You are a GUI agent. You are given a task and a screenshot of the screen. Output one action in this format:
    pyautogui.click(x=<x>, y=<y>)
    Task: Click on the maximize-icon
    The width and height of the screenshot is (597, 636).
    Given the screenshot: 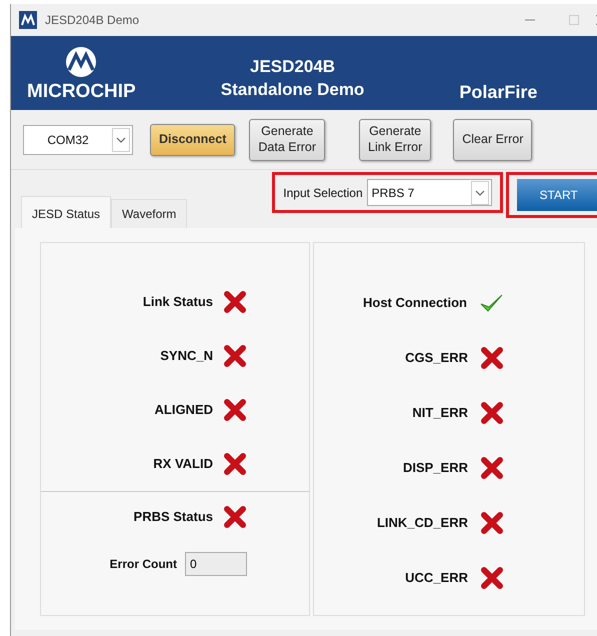 What is the action you would take?
    pyautogui.click(x=574, y=20)
    